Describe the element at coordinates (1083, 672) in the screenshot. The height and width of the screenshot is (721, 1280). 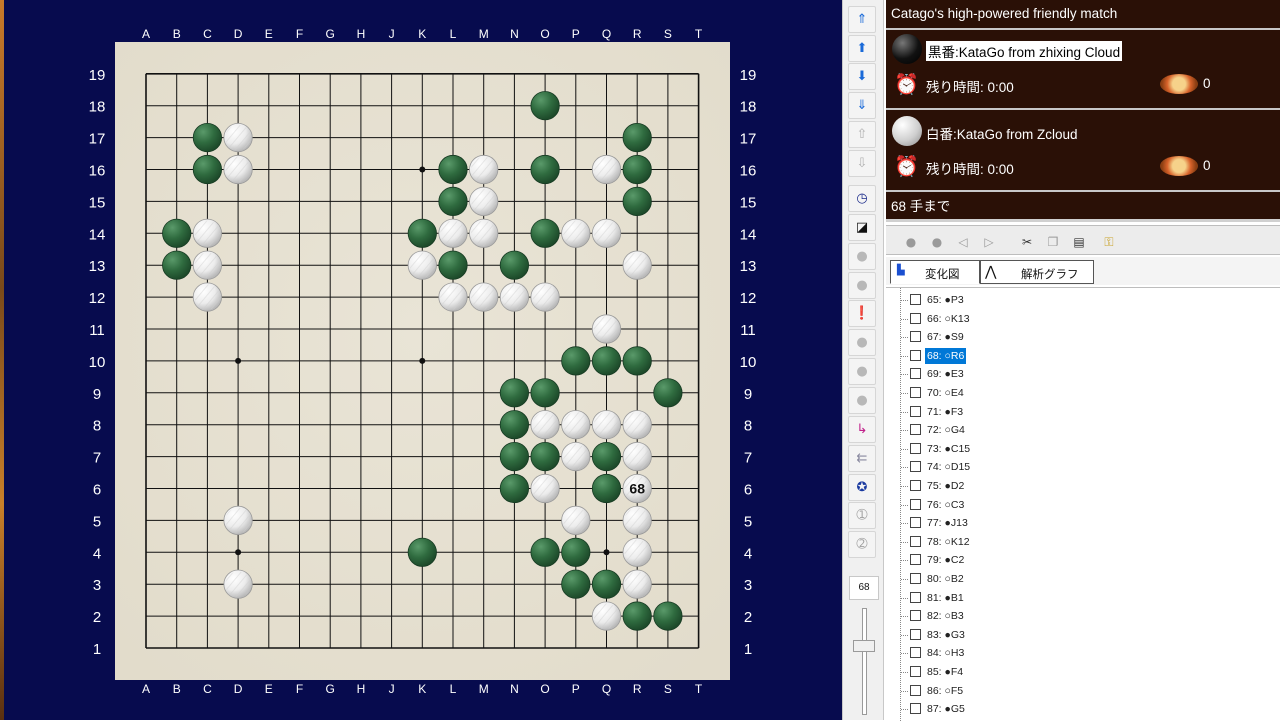
I see `tree-move-row: 85: ●F4` at that location.